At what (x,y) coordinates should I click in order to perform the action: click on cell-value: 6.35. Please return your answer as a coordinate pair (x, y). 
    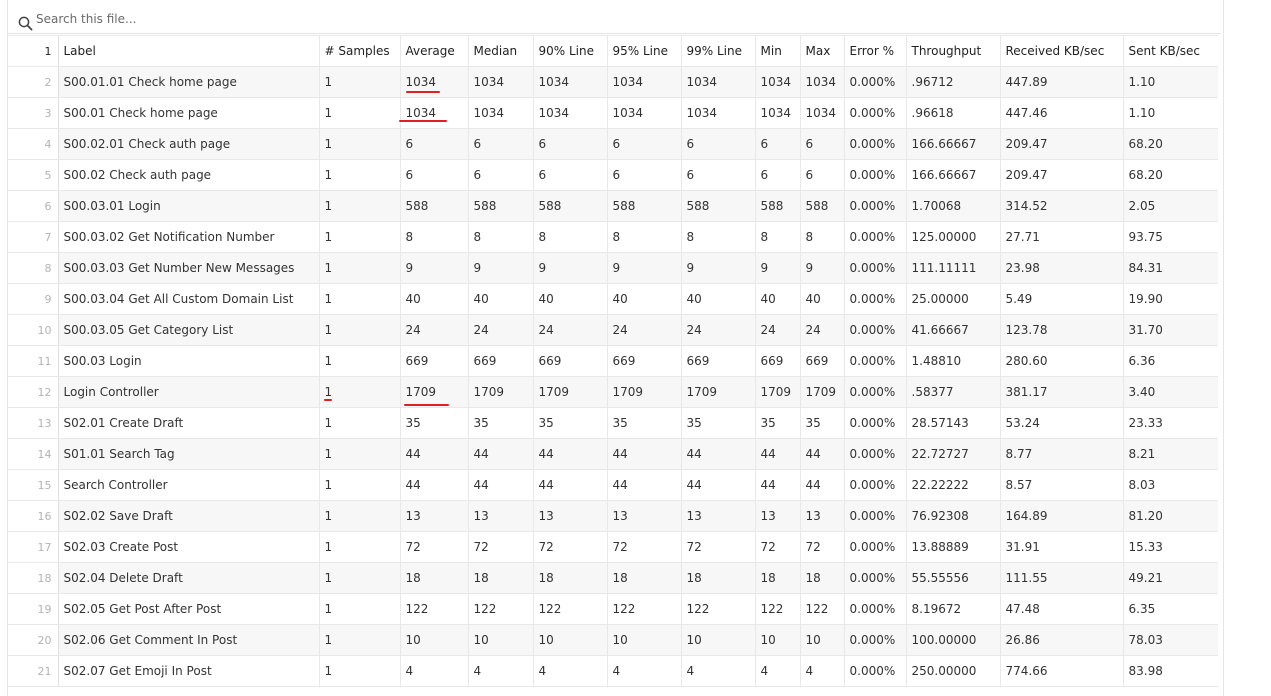
    Looking at the image, I should click on (1142, 609).